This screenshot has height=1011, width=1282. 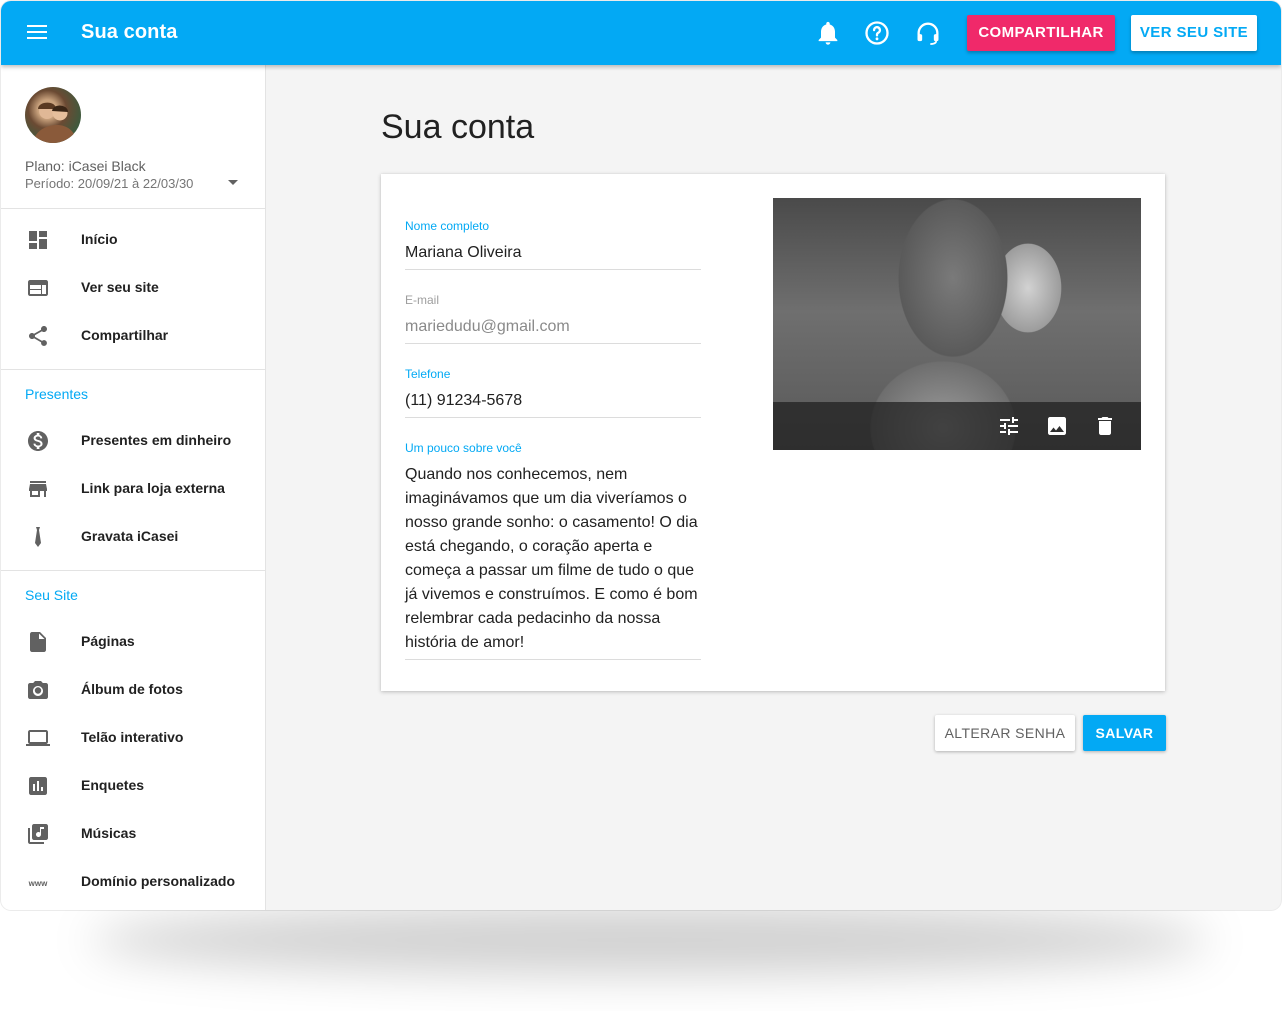 I want to click on svg-text: www, so click(x=38, y=883).